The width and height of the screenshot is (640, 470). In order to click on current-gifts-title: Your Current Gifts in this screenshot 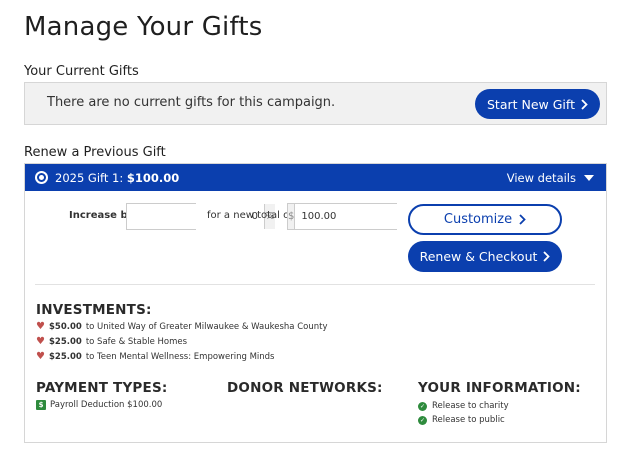, I will do `click(81, 71)`.